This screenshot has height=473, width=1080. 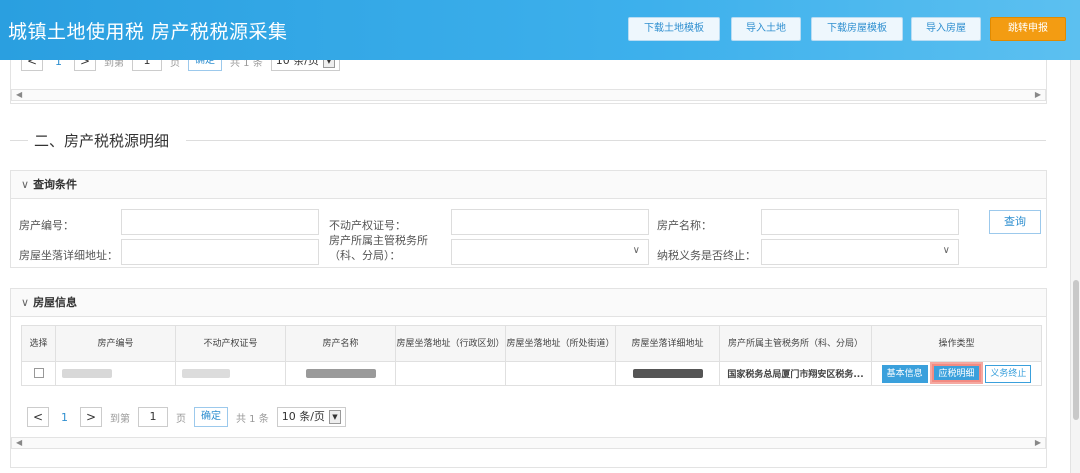 I want to click on jump-to-declare-button: 跳转申报, so click(x=1028, y=29).